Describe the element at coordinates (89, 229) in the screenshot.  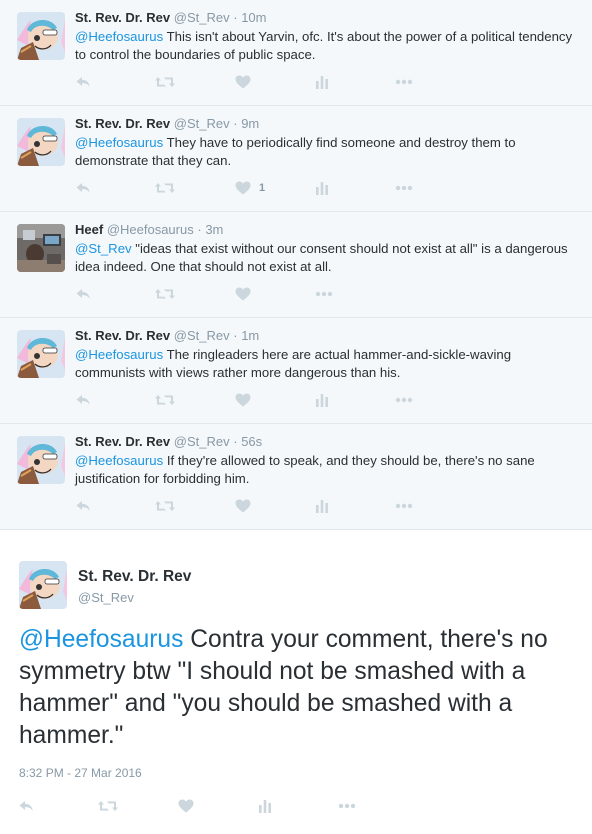
I see `author-name: Heef` at that location.